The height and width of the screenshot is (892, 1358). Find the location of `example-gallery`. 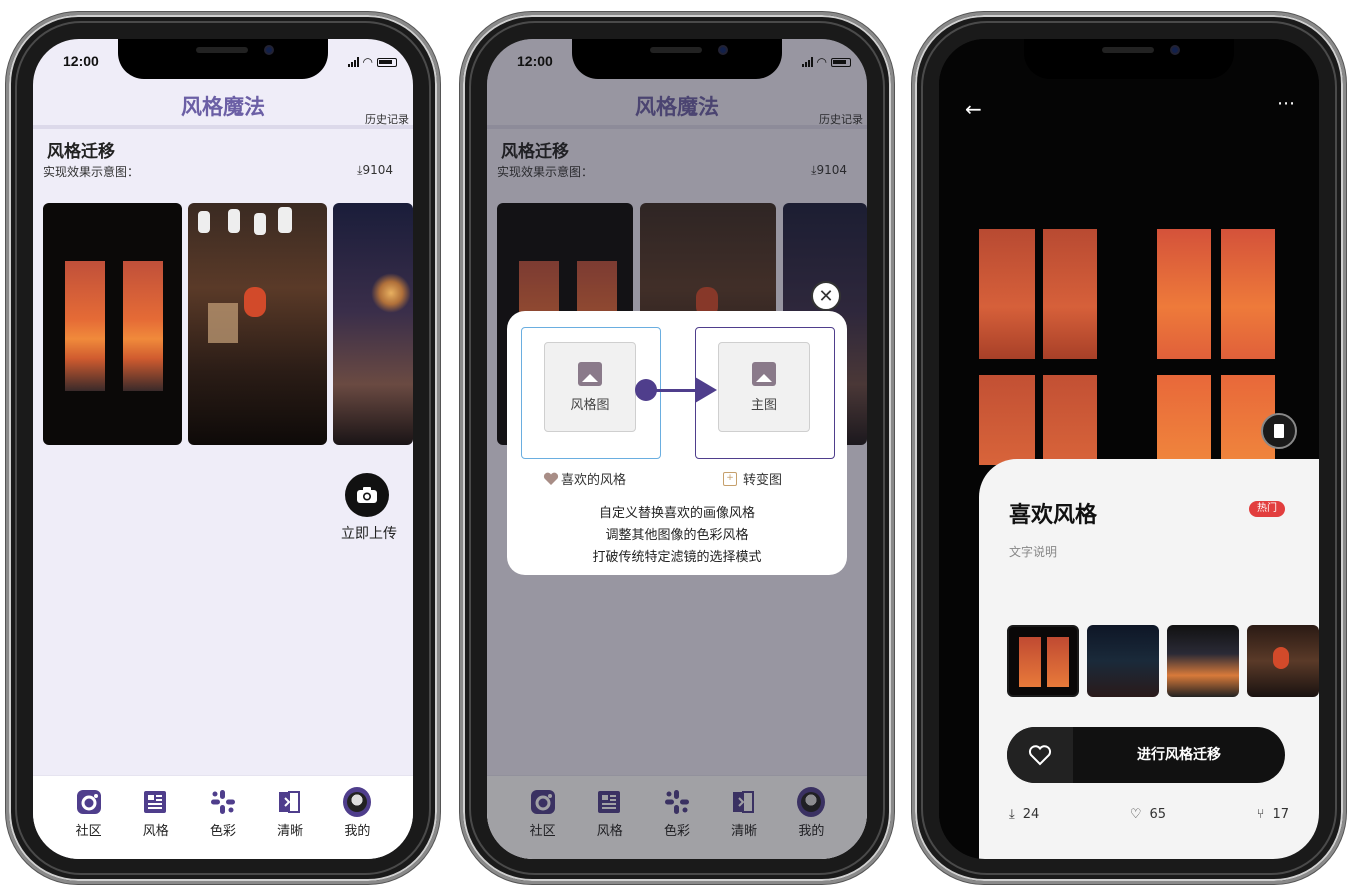

example-gallery is located at coordinates (228, 324).